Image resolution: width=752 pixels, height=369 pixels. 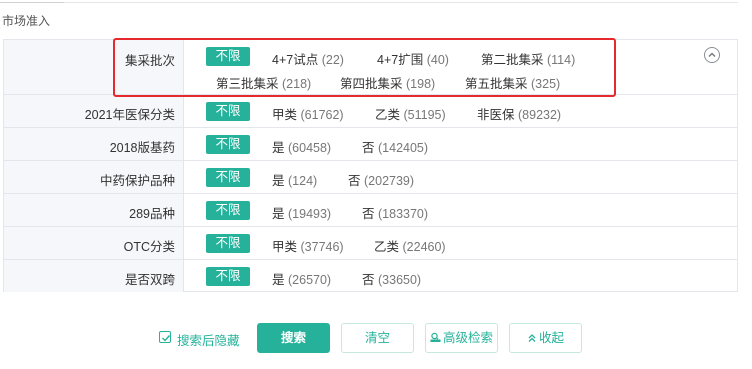 I want to click on filter-label: 289品种, so click(x=94, y=210).